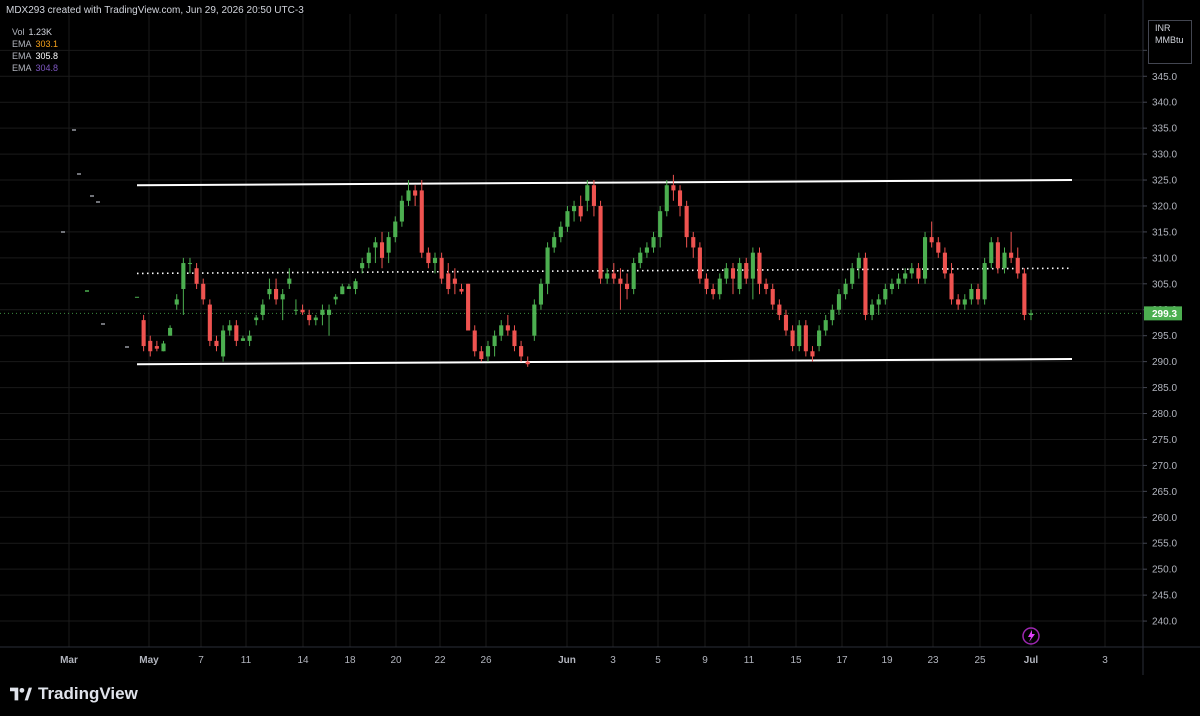  Describe the element at coordinates (47, 68) in the screenshot. I see `legend-value: 304.8` at that location.